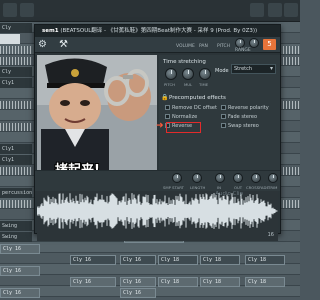 This screenshot has height=300, width=320. What do you see at coordinates (191, 108) in the screenshot?
I see `remove-dc-checkbox: Remove DC offset` at bounding box center [191, 108].